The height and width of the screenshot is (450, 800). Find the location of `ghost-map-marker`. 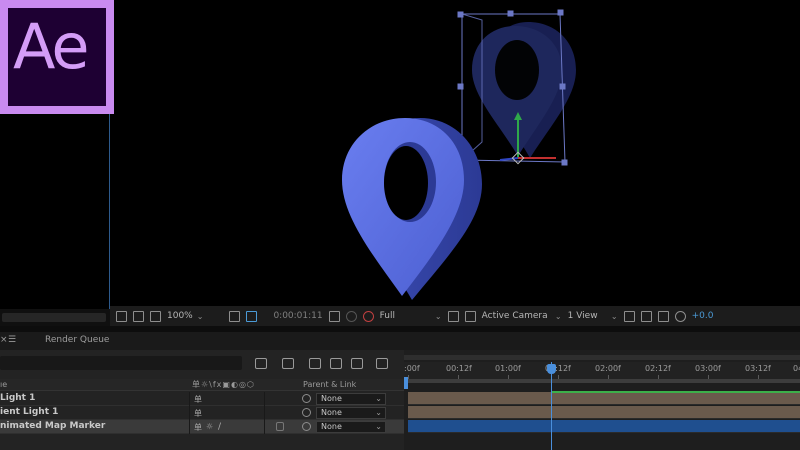

ghost-map-marker is located at coordinates (524, 90).